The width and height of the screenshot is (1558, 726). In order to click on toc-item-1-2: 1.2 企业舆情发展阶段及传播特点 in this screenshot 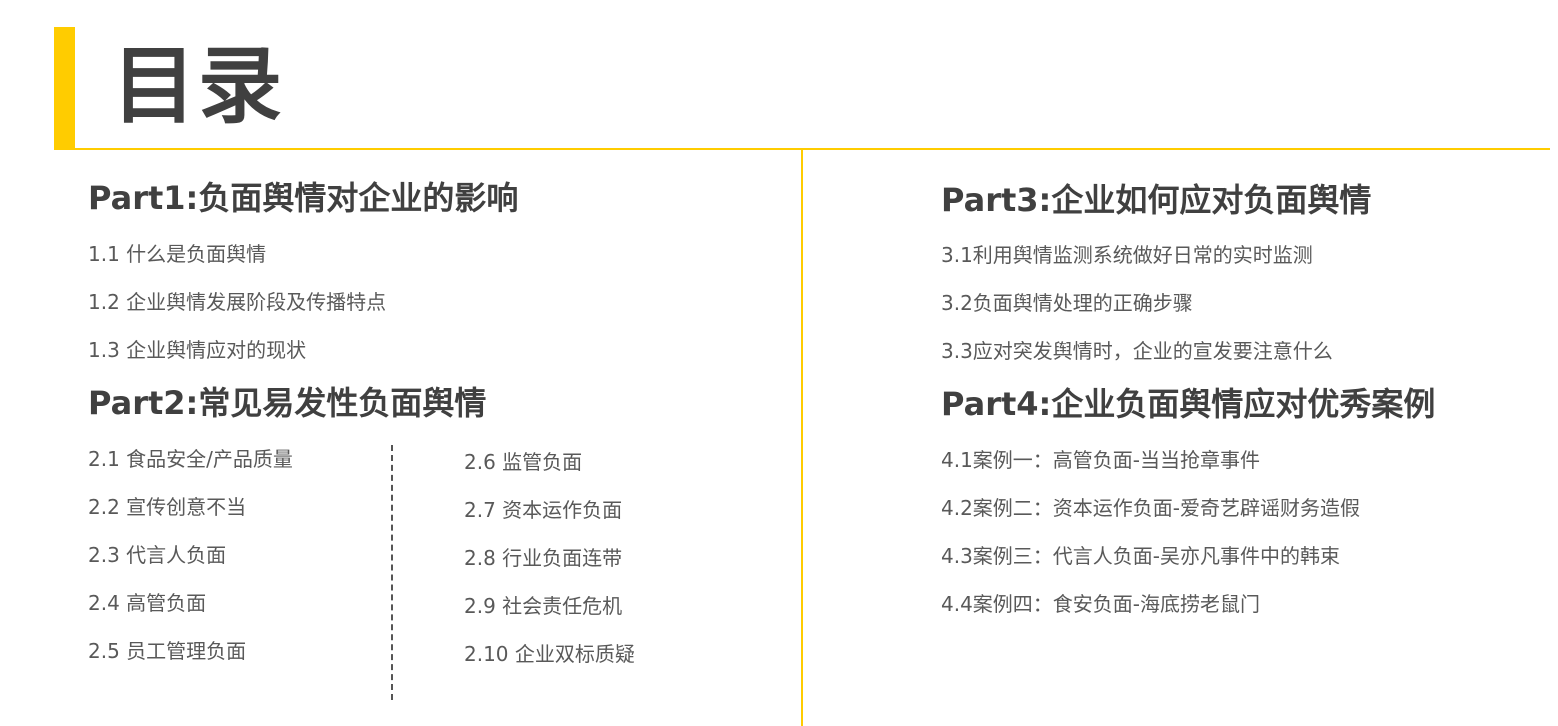, I will do `click(237, 302)`.